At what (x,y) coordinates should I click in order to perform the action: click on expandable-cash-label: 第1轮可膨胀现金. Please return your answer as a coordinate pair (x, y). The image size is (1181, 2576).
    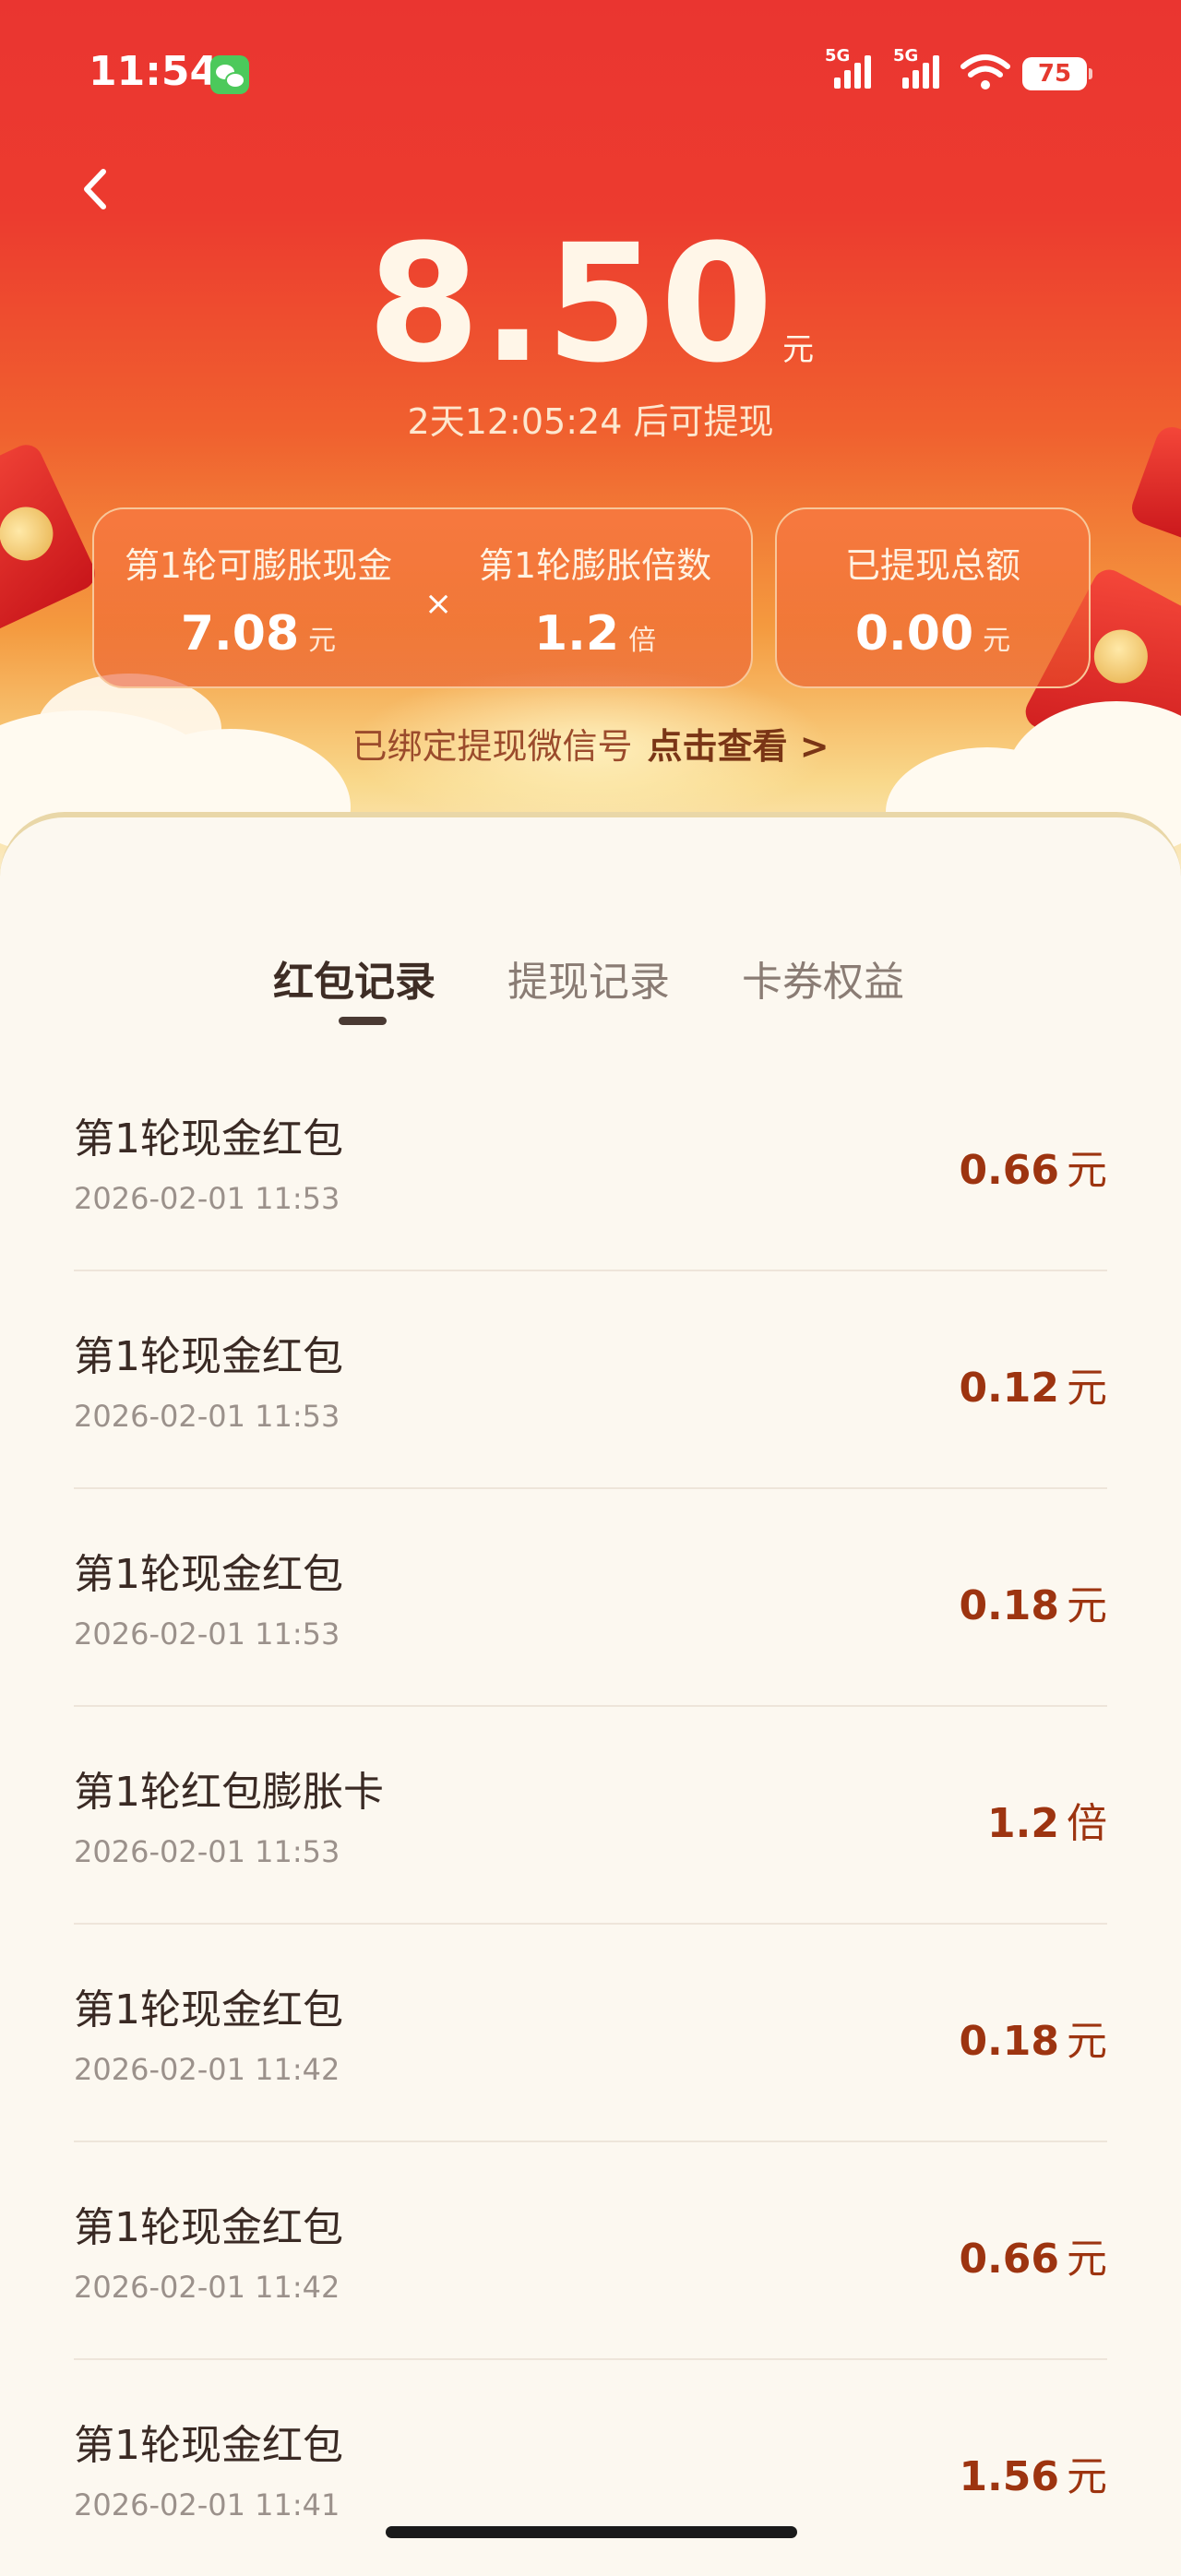
    Looking at the image, I should click on (258, 565).